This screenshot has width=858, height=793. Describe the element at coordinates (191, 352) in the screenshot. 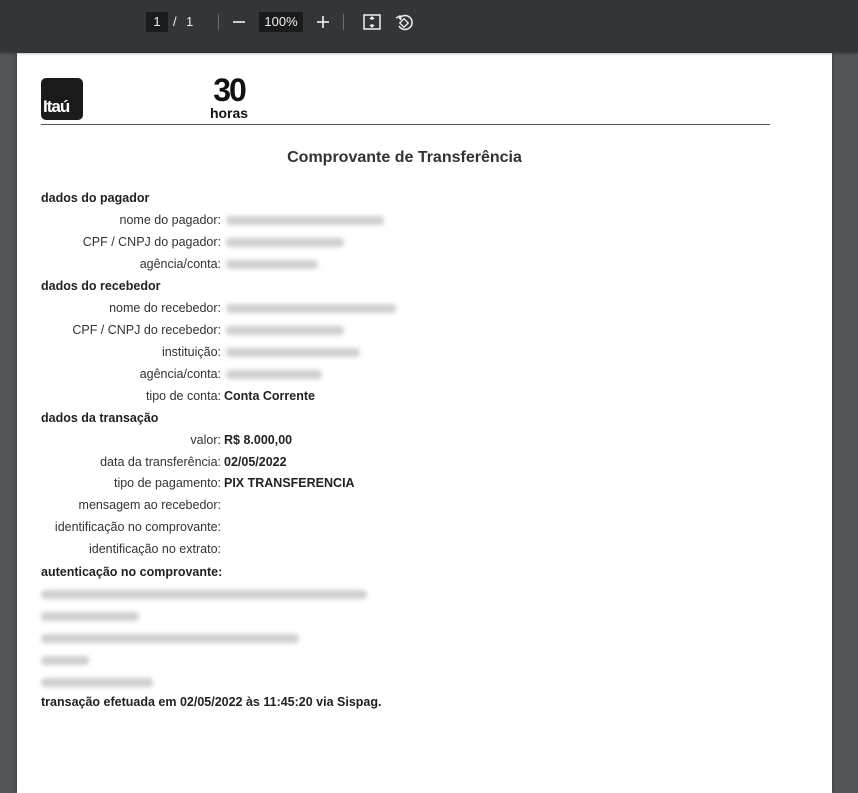

I see `receiver-institution-label: instituição:` at that location.